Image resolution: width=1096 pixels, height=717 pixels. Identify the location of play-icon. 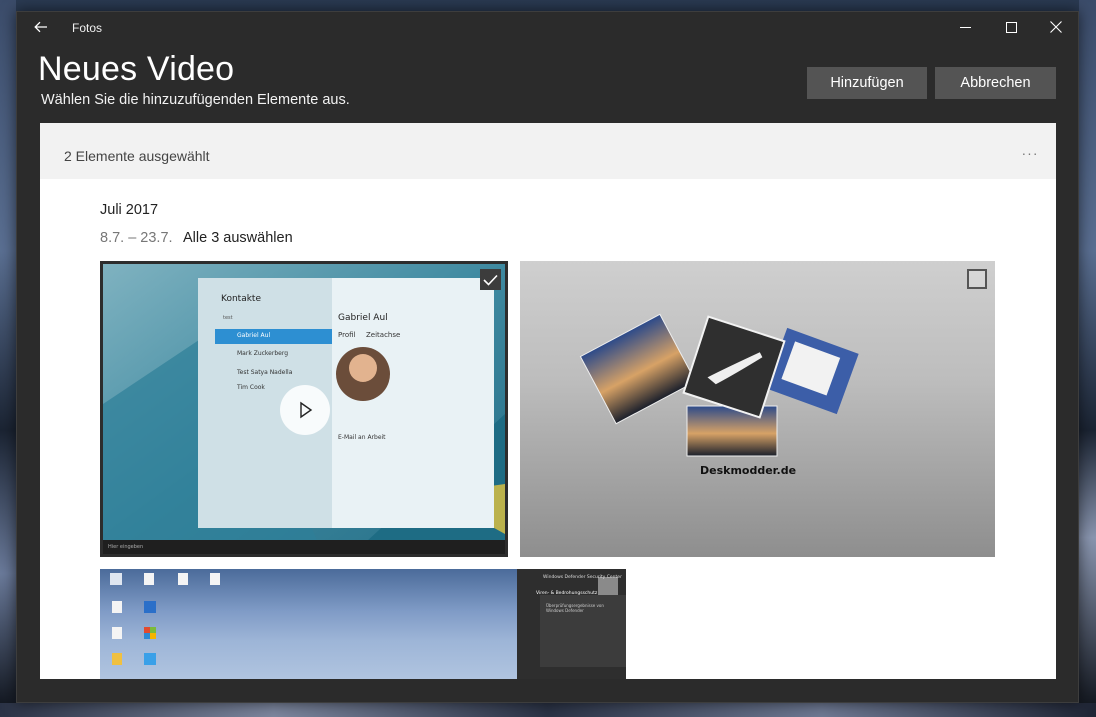
(306, 410).